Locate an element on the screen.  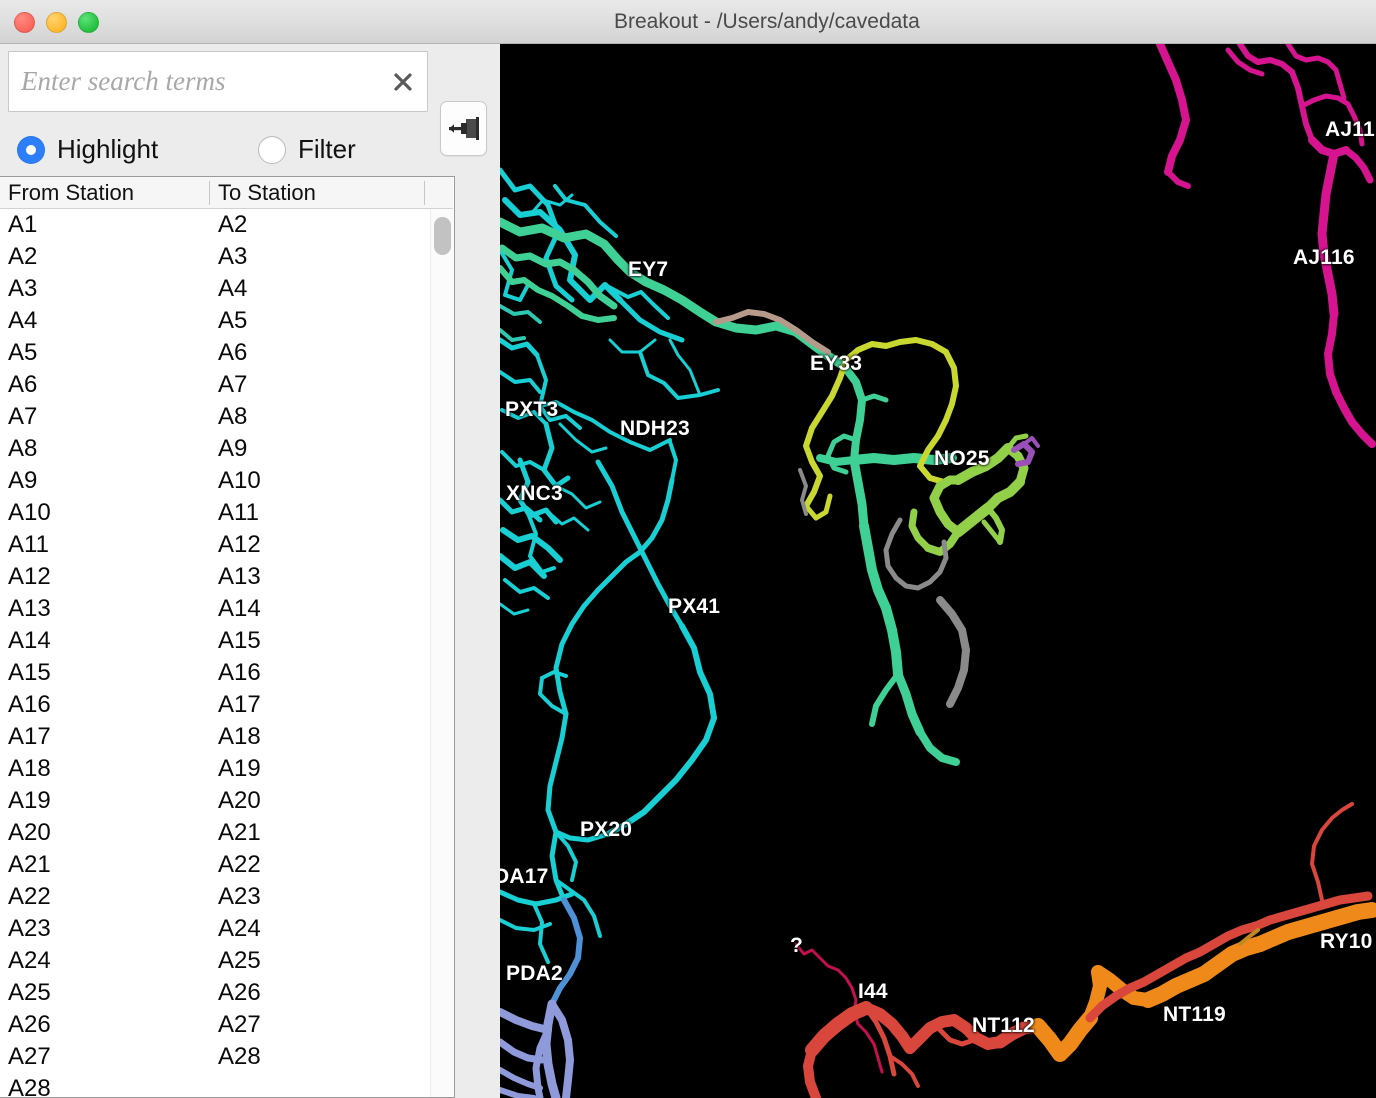
search-mode-radio-group: Highlight Filter is located at coordinates (250, 150).